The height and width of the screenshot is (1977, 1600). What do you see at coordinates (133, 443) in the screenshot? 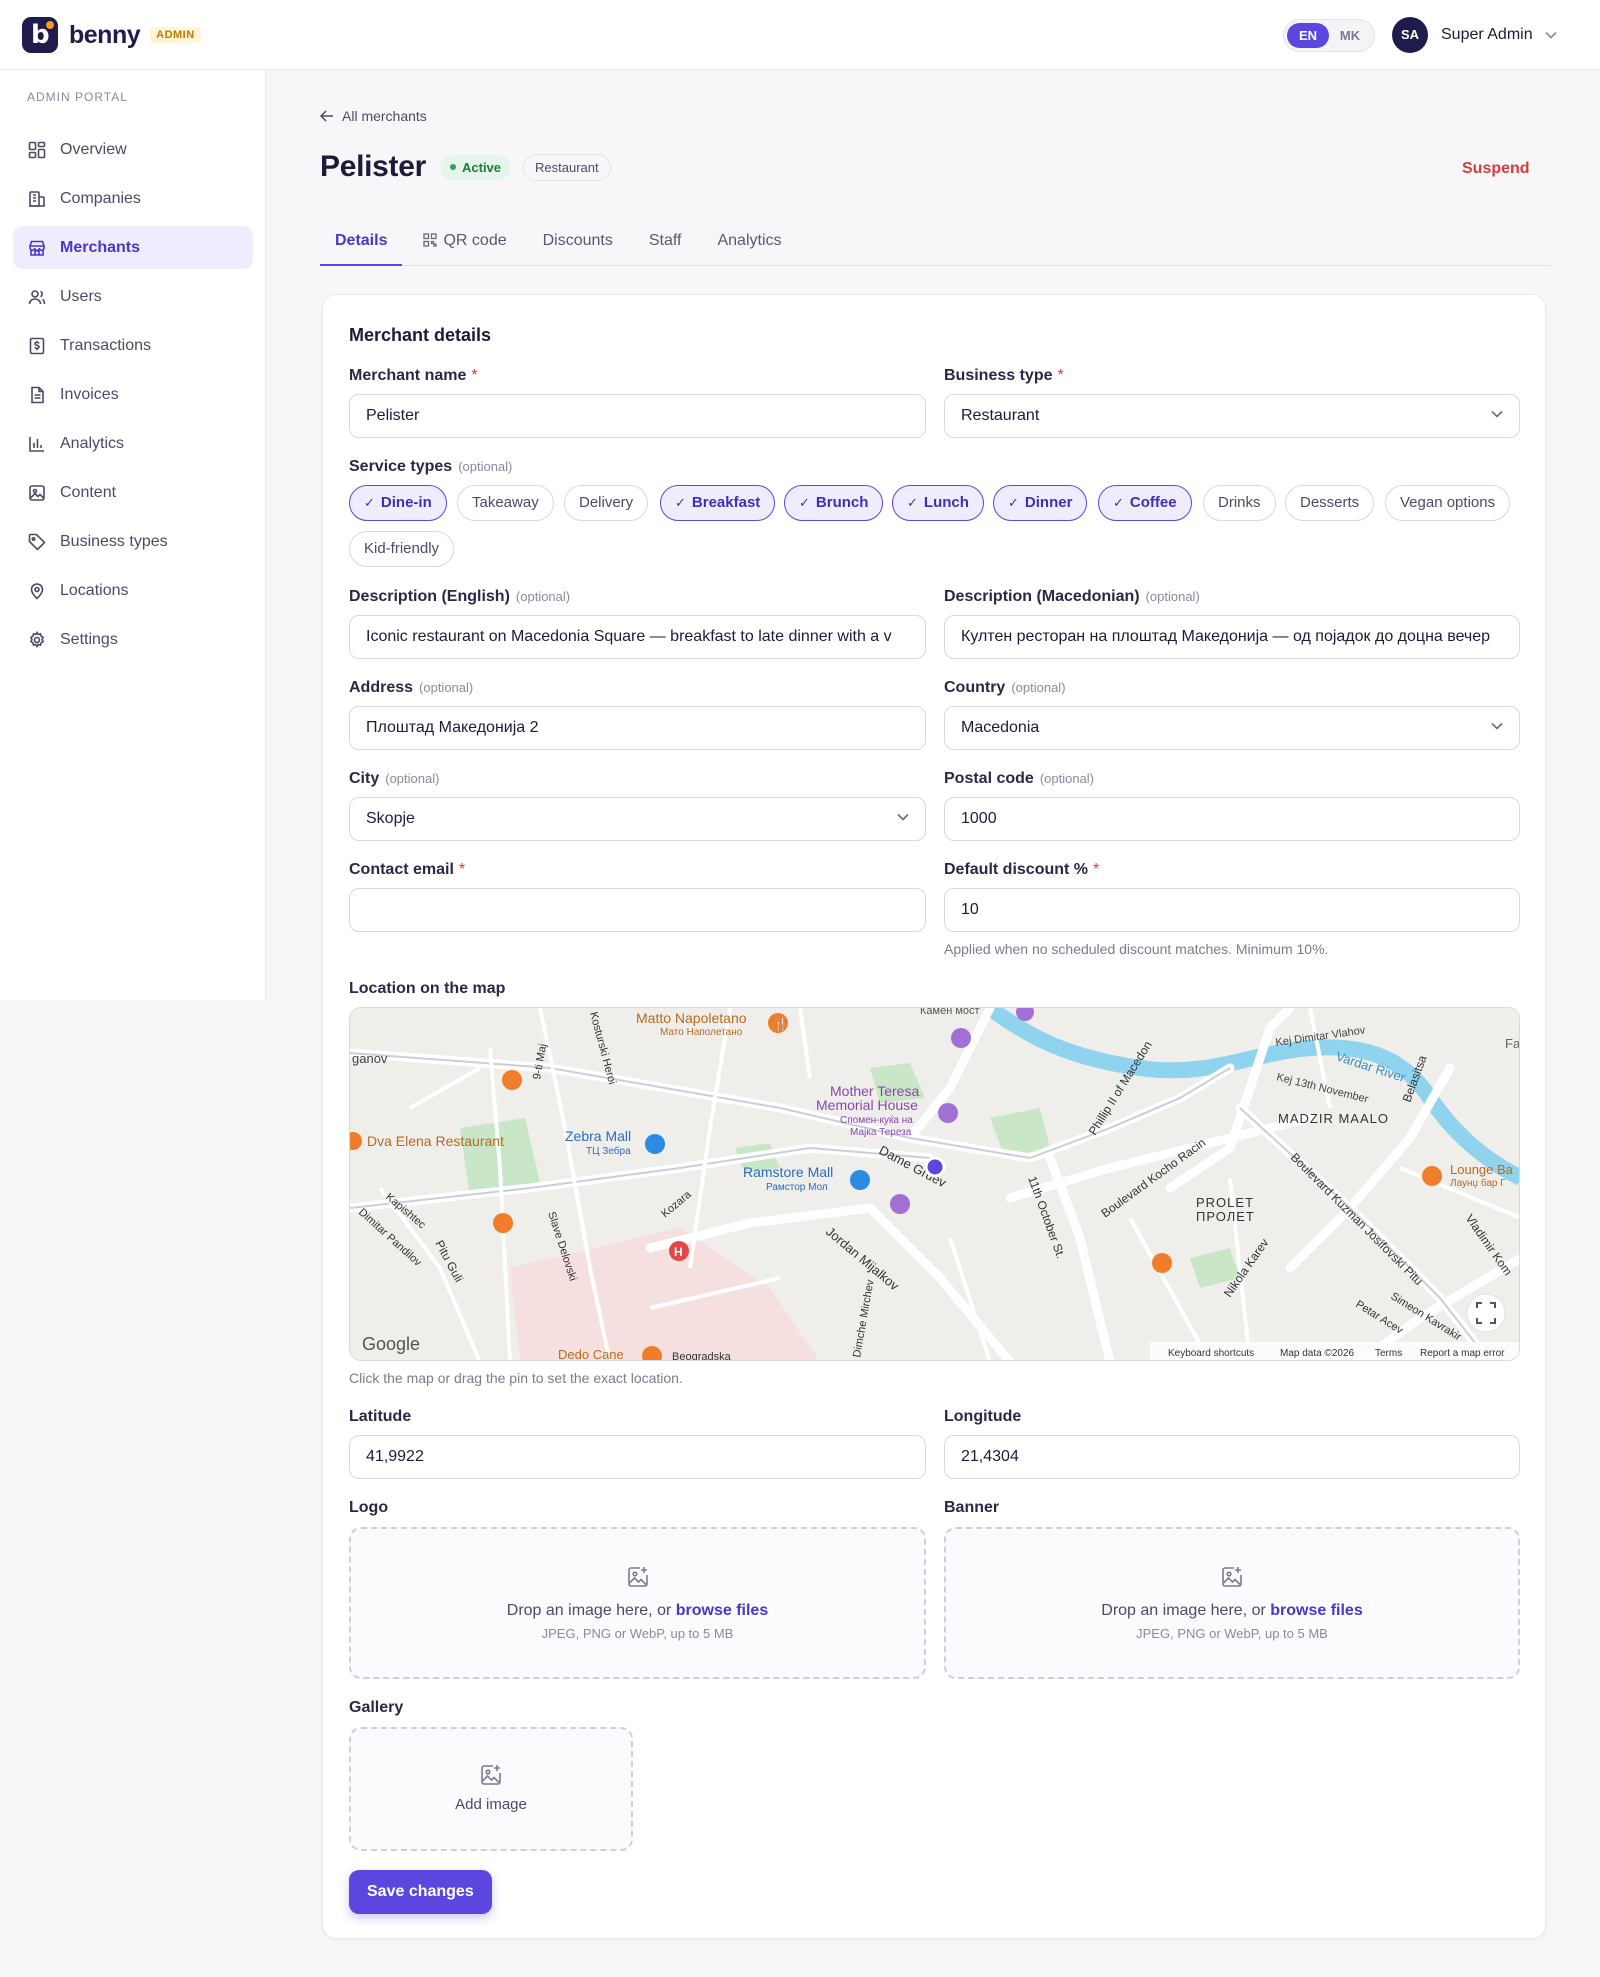
I see `sidebar-item-analytics: Analytics` at bounding box center [133, 443].